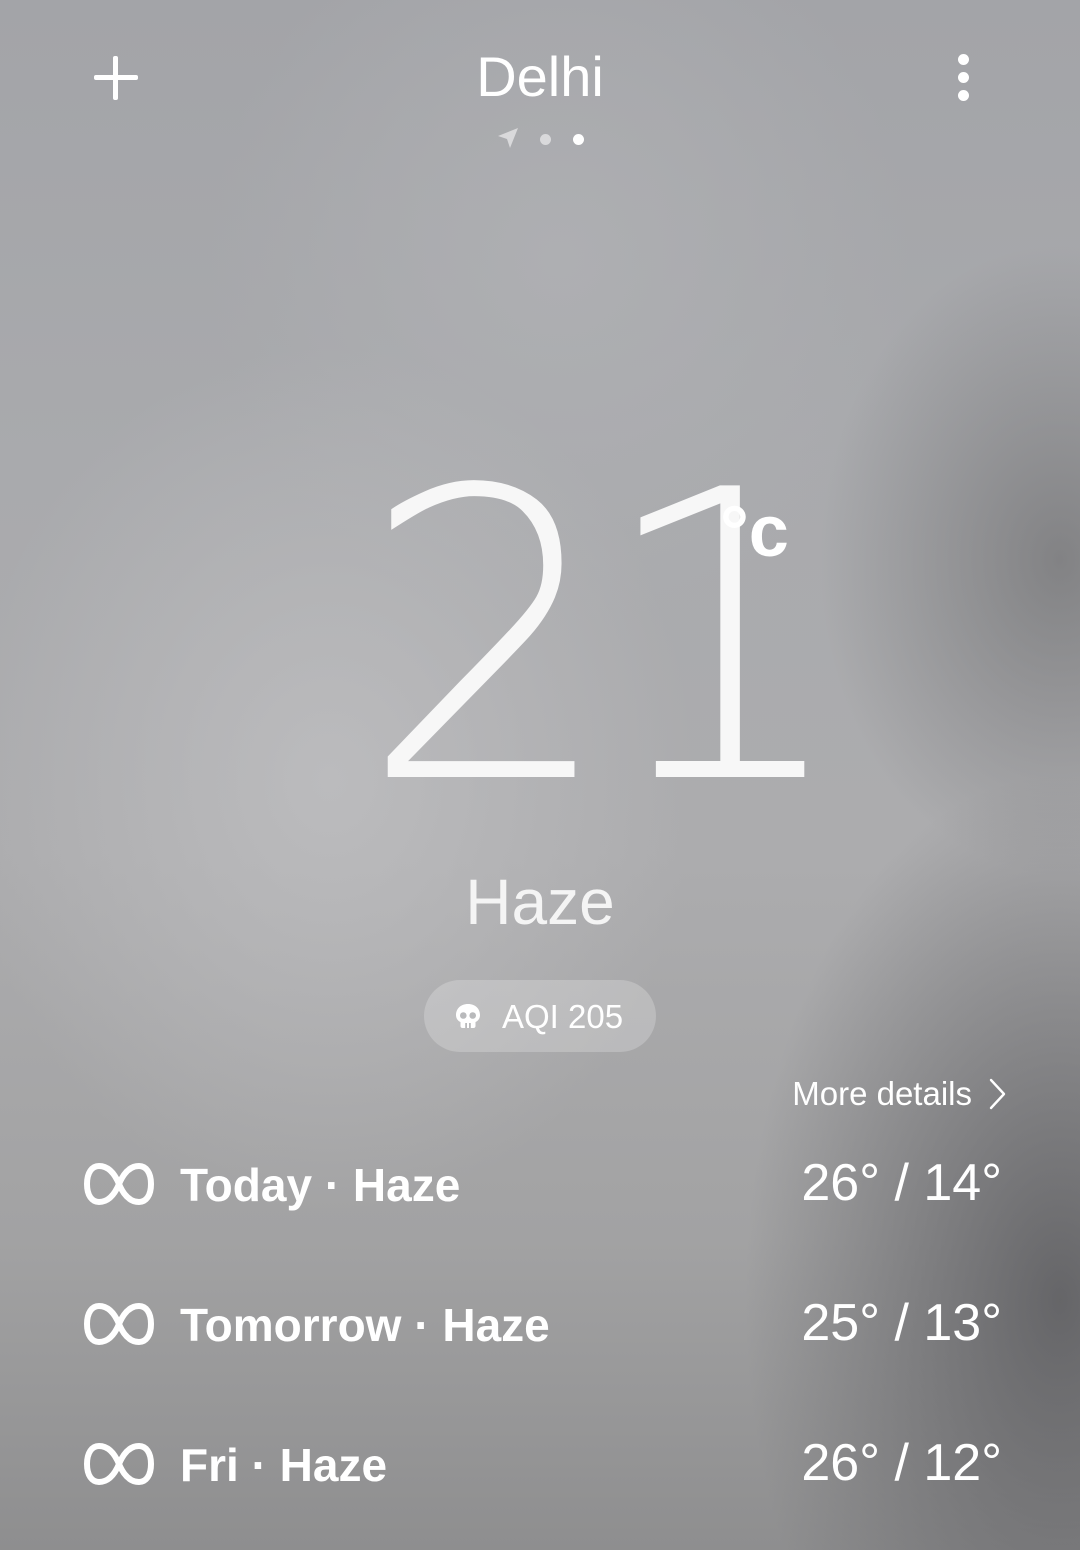 This screenshot has width=1080, height=1550. I want to click on forecast-row-fri: Fri · Haze 26° / 12°, so click(540, 1464).